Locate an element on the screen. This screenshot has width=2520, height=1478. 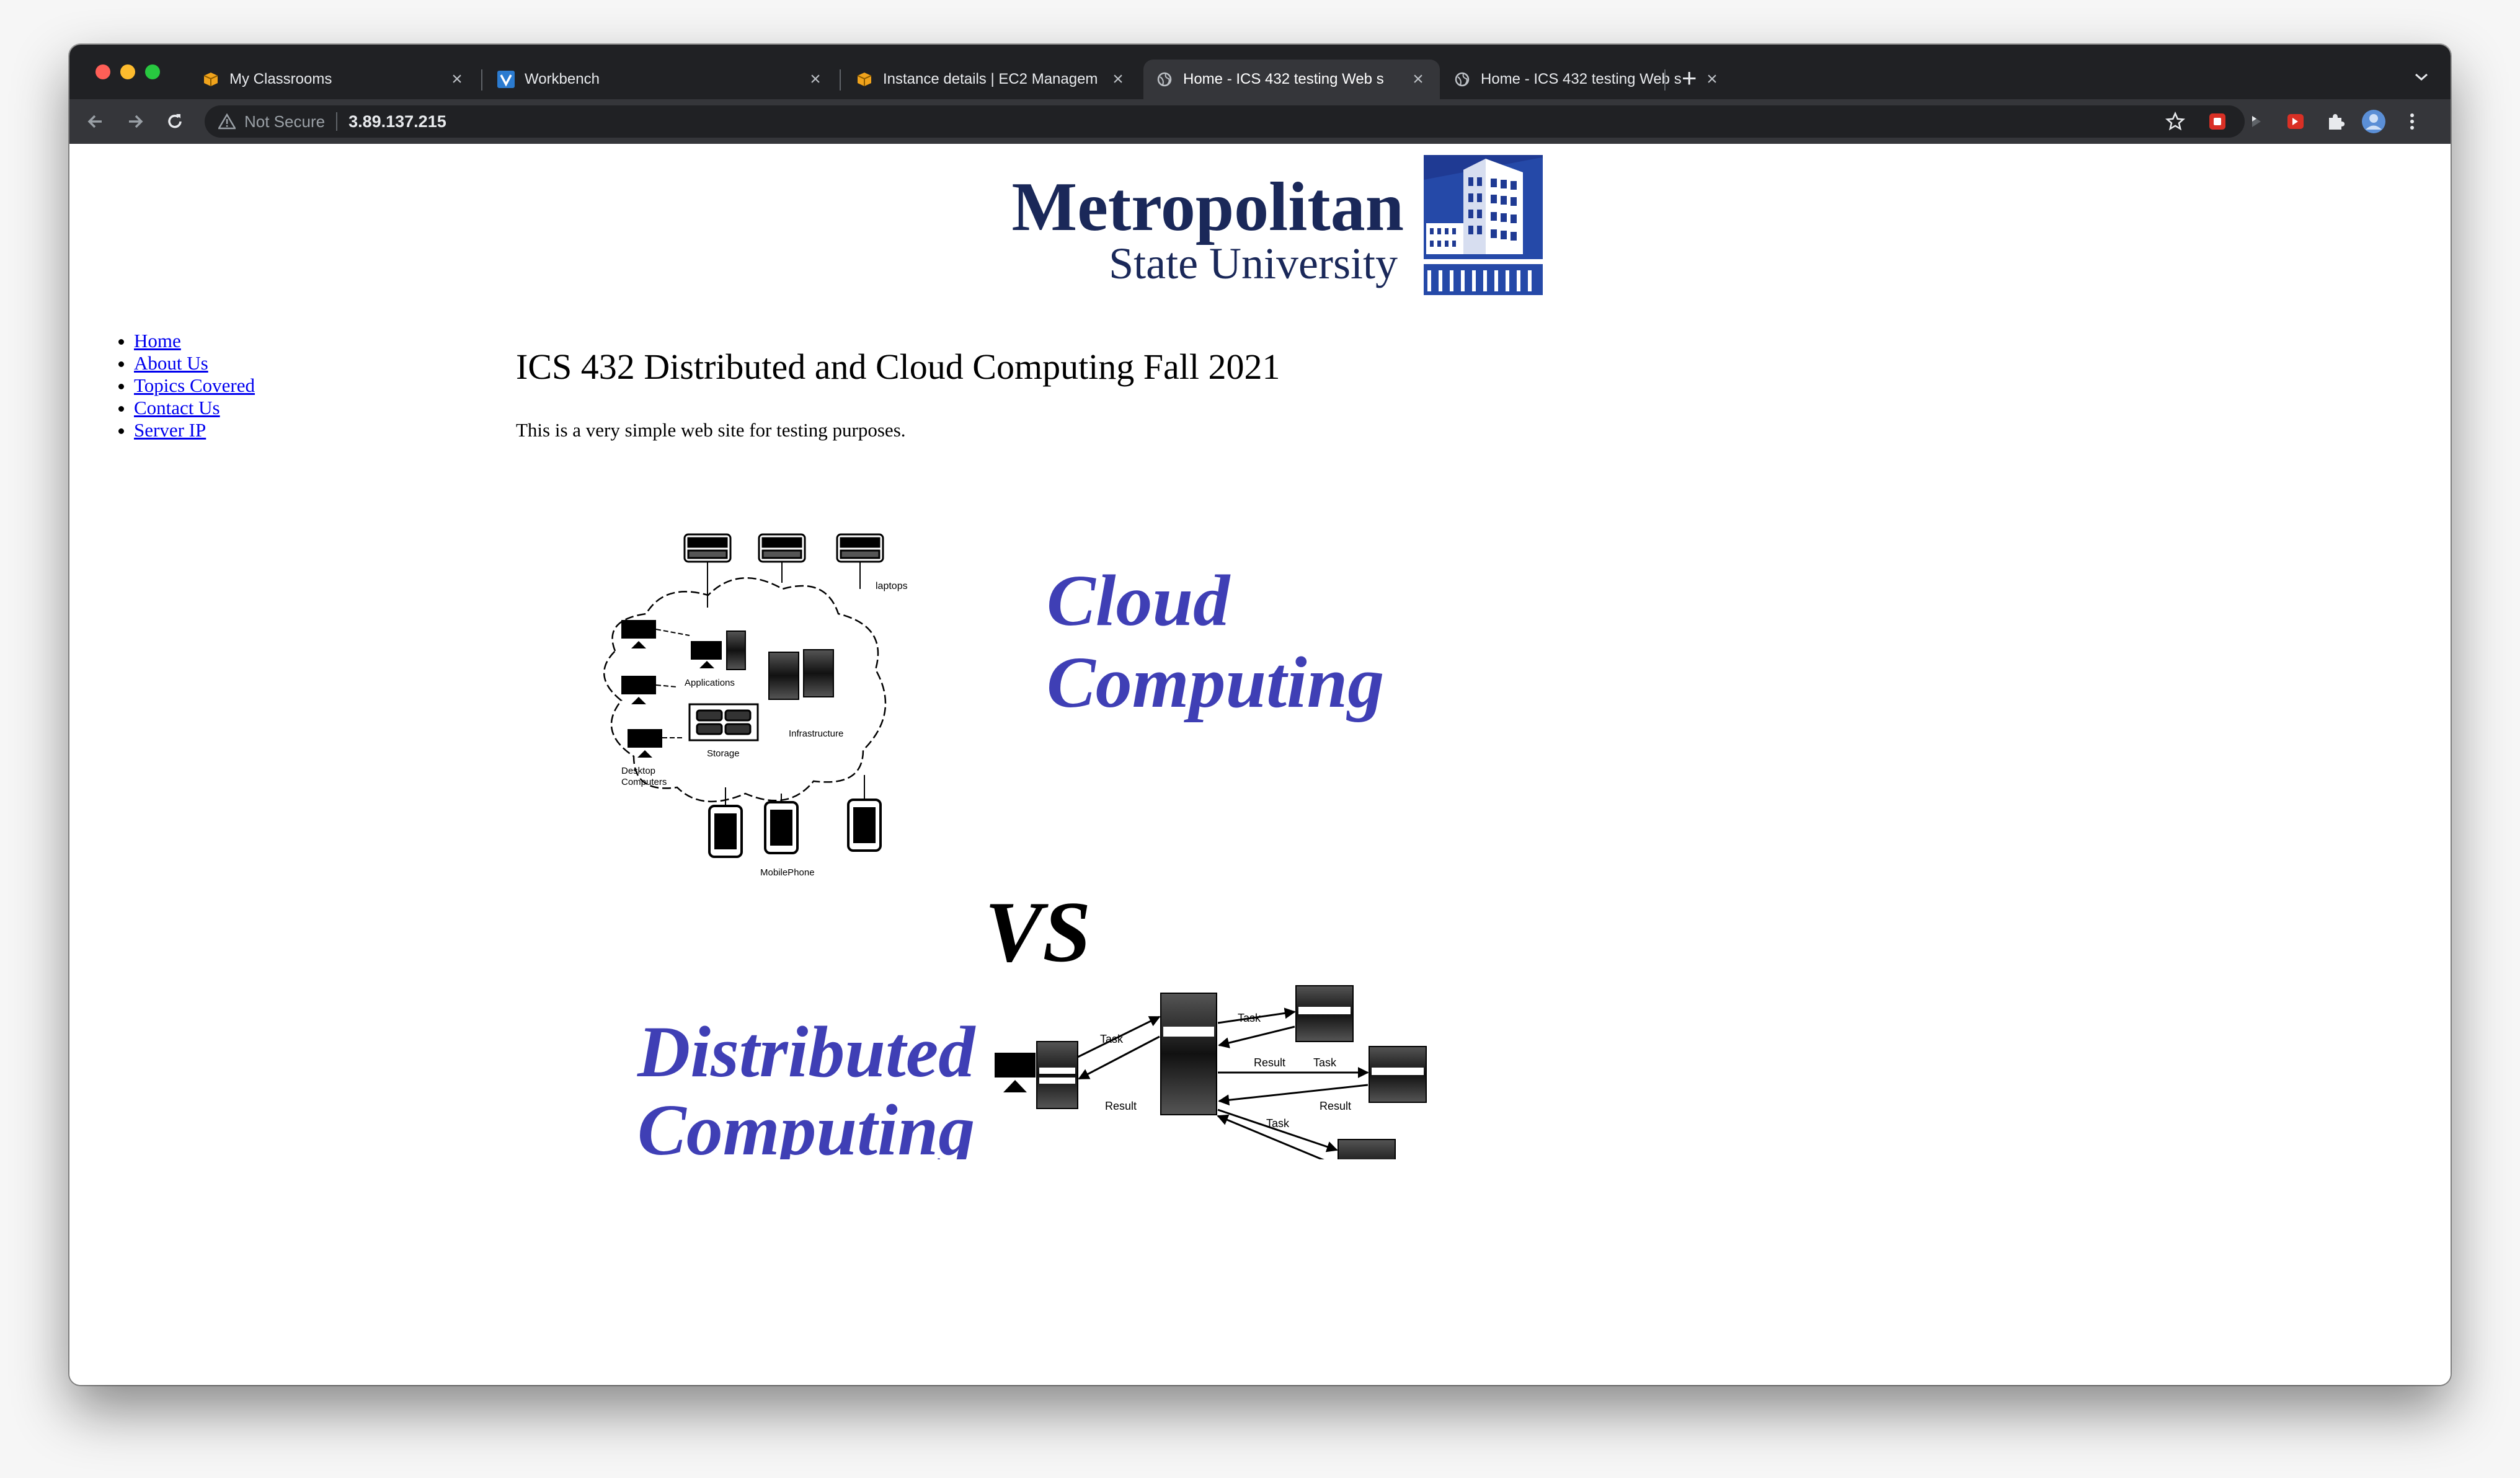
label-infrastructure: Infrastructure is located at coordinates (816, 734).